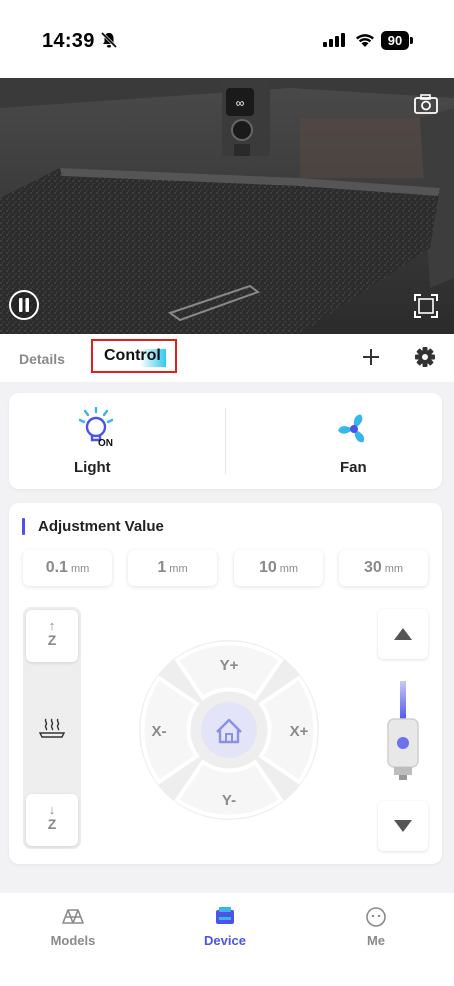  I want to click on z-down-button: ↓ Z, so click(52, 820).